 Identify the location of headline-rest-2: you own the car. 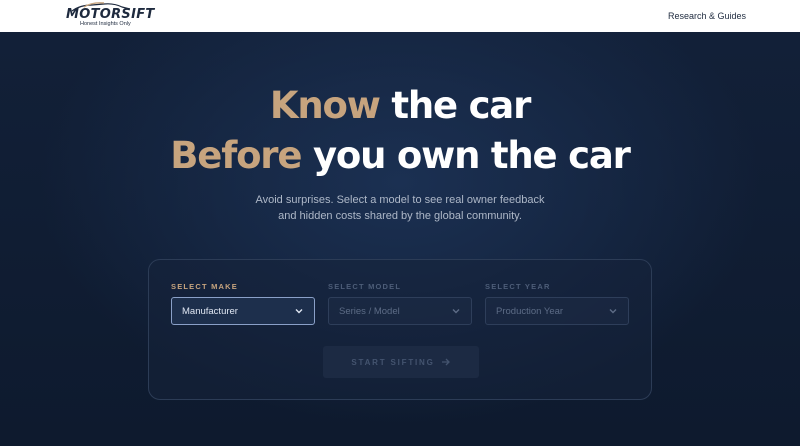
(466, 155).